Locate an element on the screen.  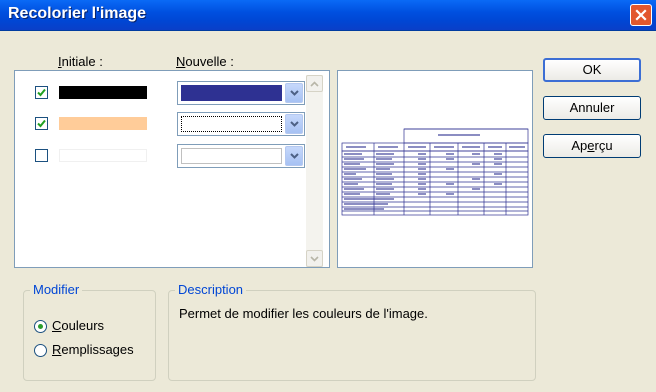
color-3-checkbox is located at coordinates (41, 155).